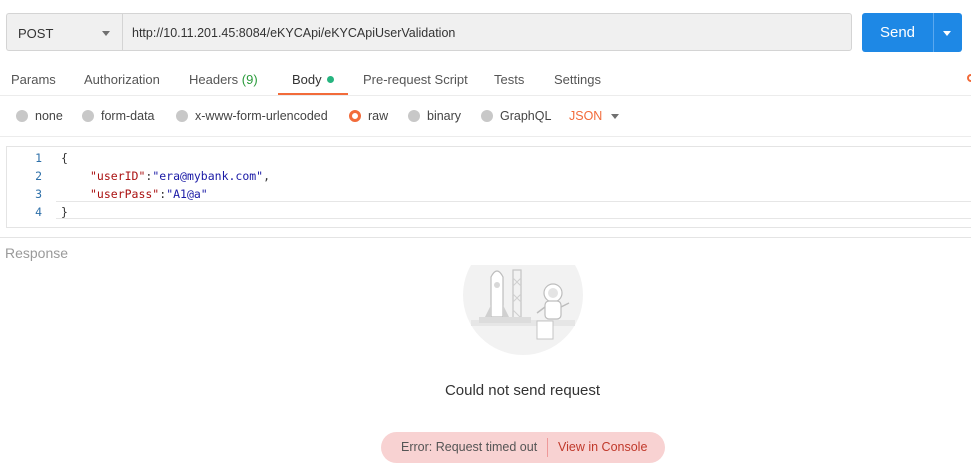 The image size is (971, 469). What do you see at coordinates (187, 194) in the screenshot?
I see `json-value: "A1@a"` at bounding box center [187, 194].